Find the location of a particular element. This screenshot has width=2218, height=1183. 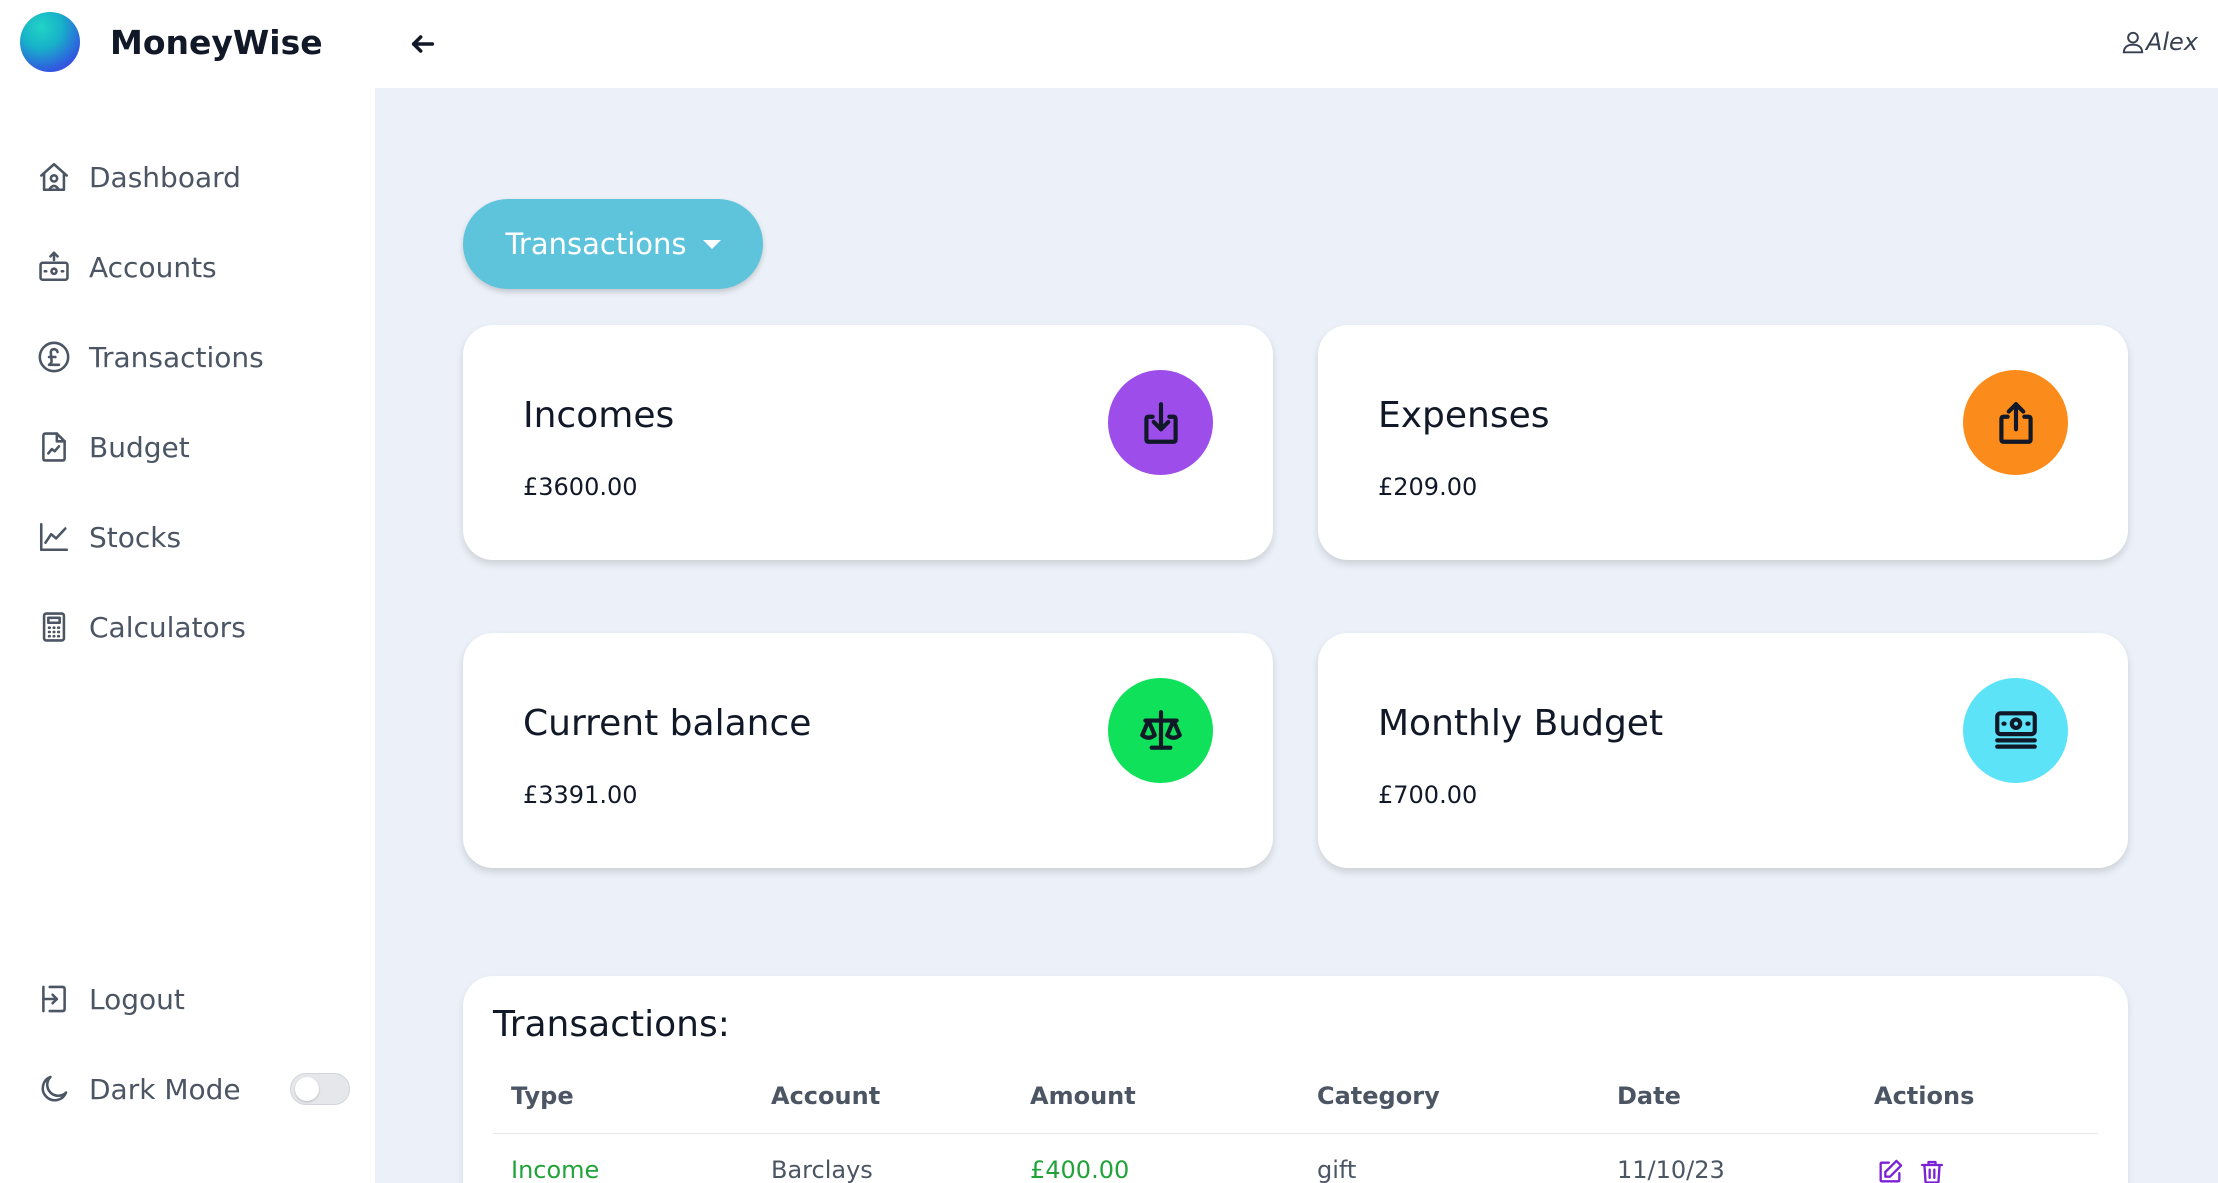

arrow-left-icon is located at coordinates (423, 44).